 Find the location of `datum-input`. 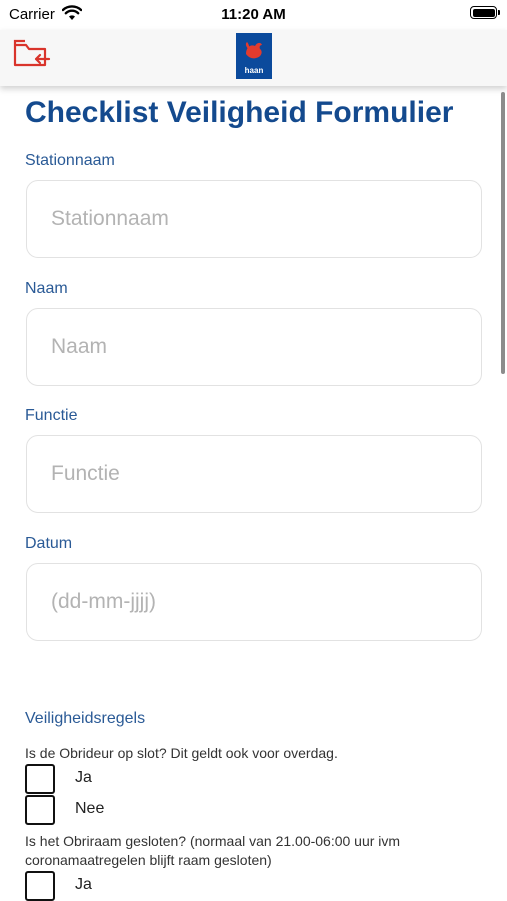

datum-input is located at coordinates (254, 602).